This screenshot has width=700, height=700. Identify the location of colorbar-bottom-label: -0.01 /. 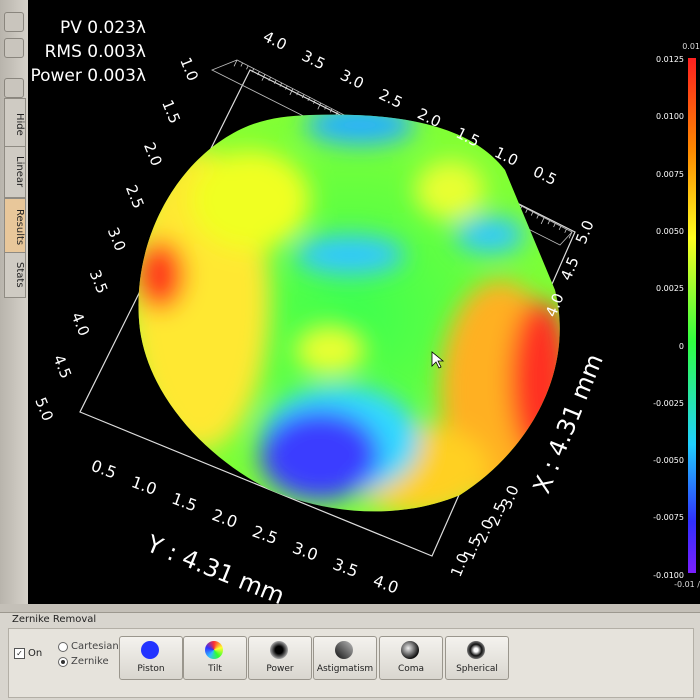
(687, 584).